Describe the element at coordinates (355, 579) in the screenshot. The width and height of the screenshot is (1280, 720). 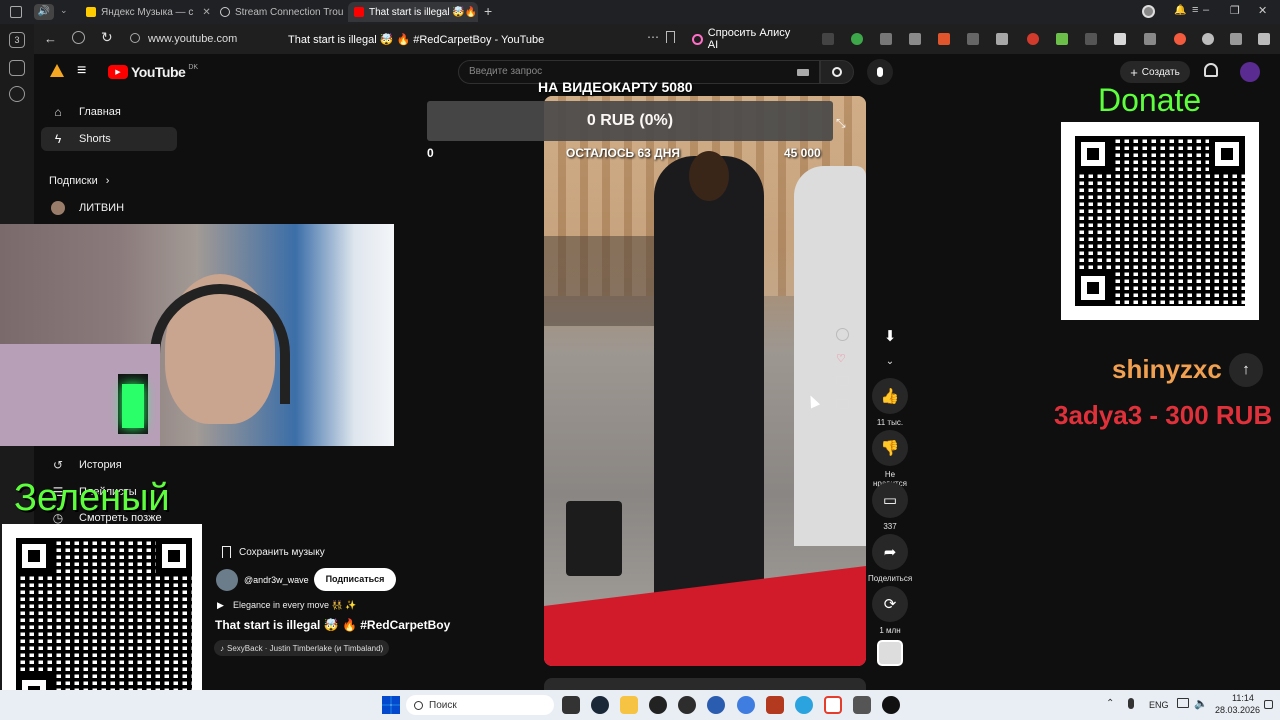
I see `subscribe-button: Подписаться` at that location.